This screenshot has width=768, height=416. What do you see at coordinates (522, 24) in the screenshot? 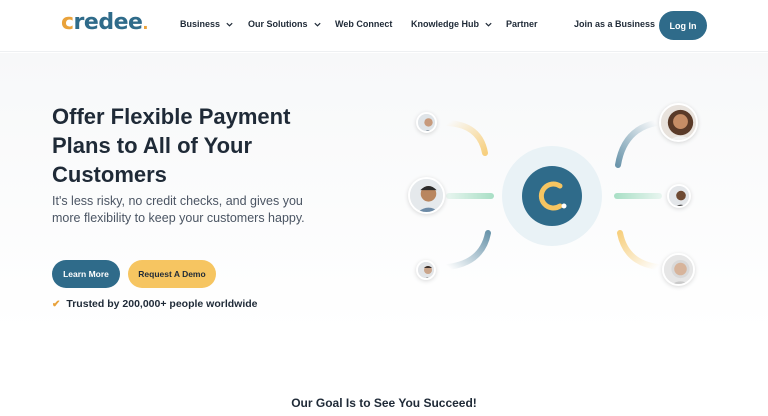
I see `nav-partner: Partner` at bounding box center [522, 24].